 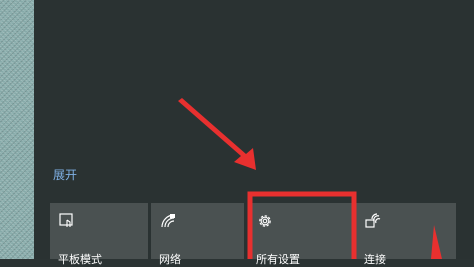 I want to click on tile-label: 所有设置, so click(x=278, y=259).